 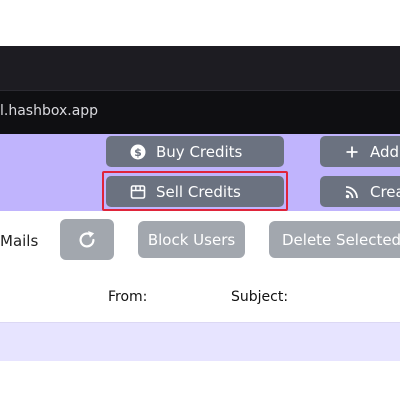 I want to click on buy-credits-button: $ Buy Credits, so click(x=195, y=151).